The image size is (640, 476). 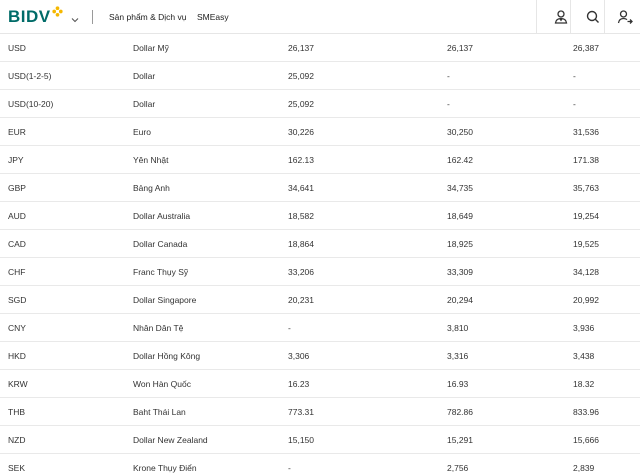 What do you see at coordinates (17, 132) in the screenshot?
I see `currency-code: EUR` at bounding box center [17, 132].